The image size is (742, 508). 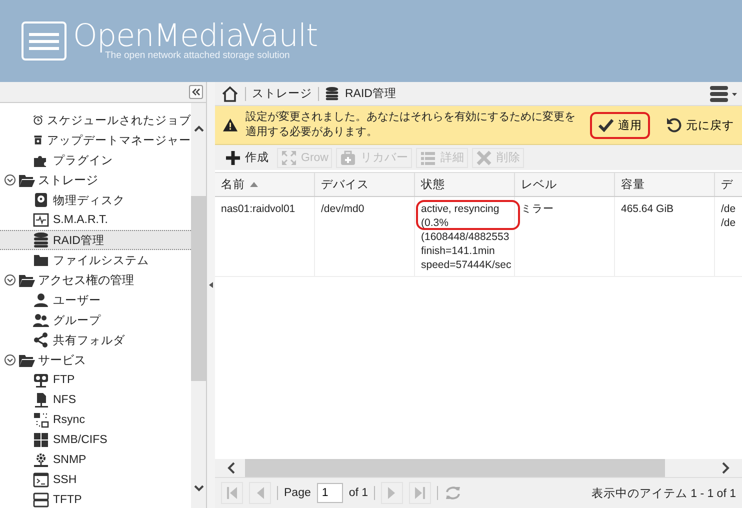 I want to click on apply-button: 適用, so click(x=620, y=125).